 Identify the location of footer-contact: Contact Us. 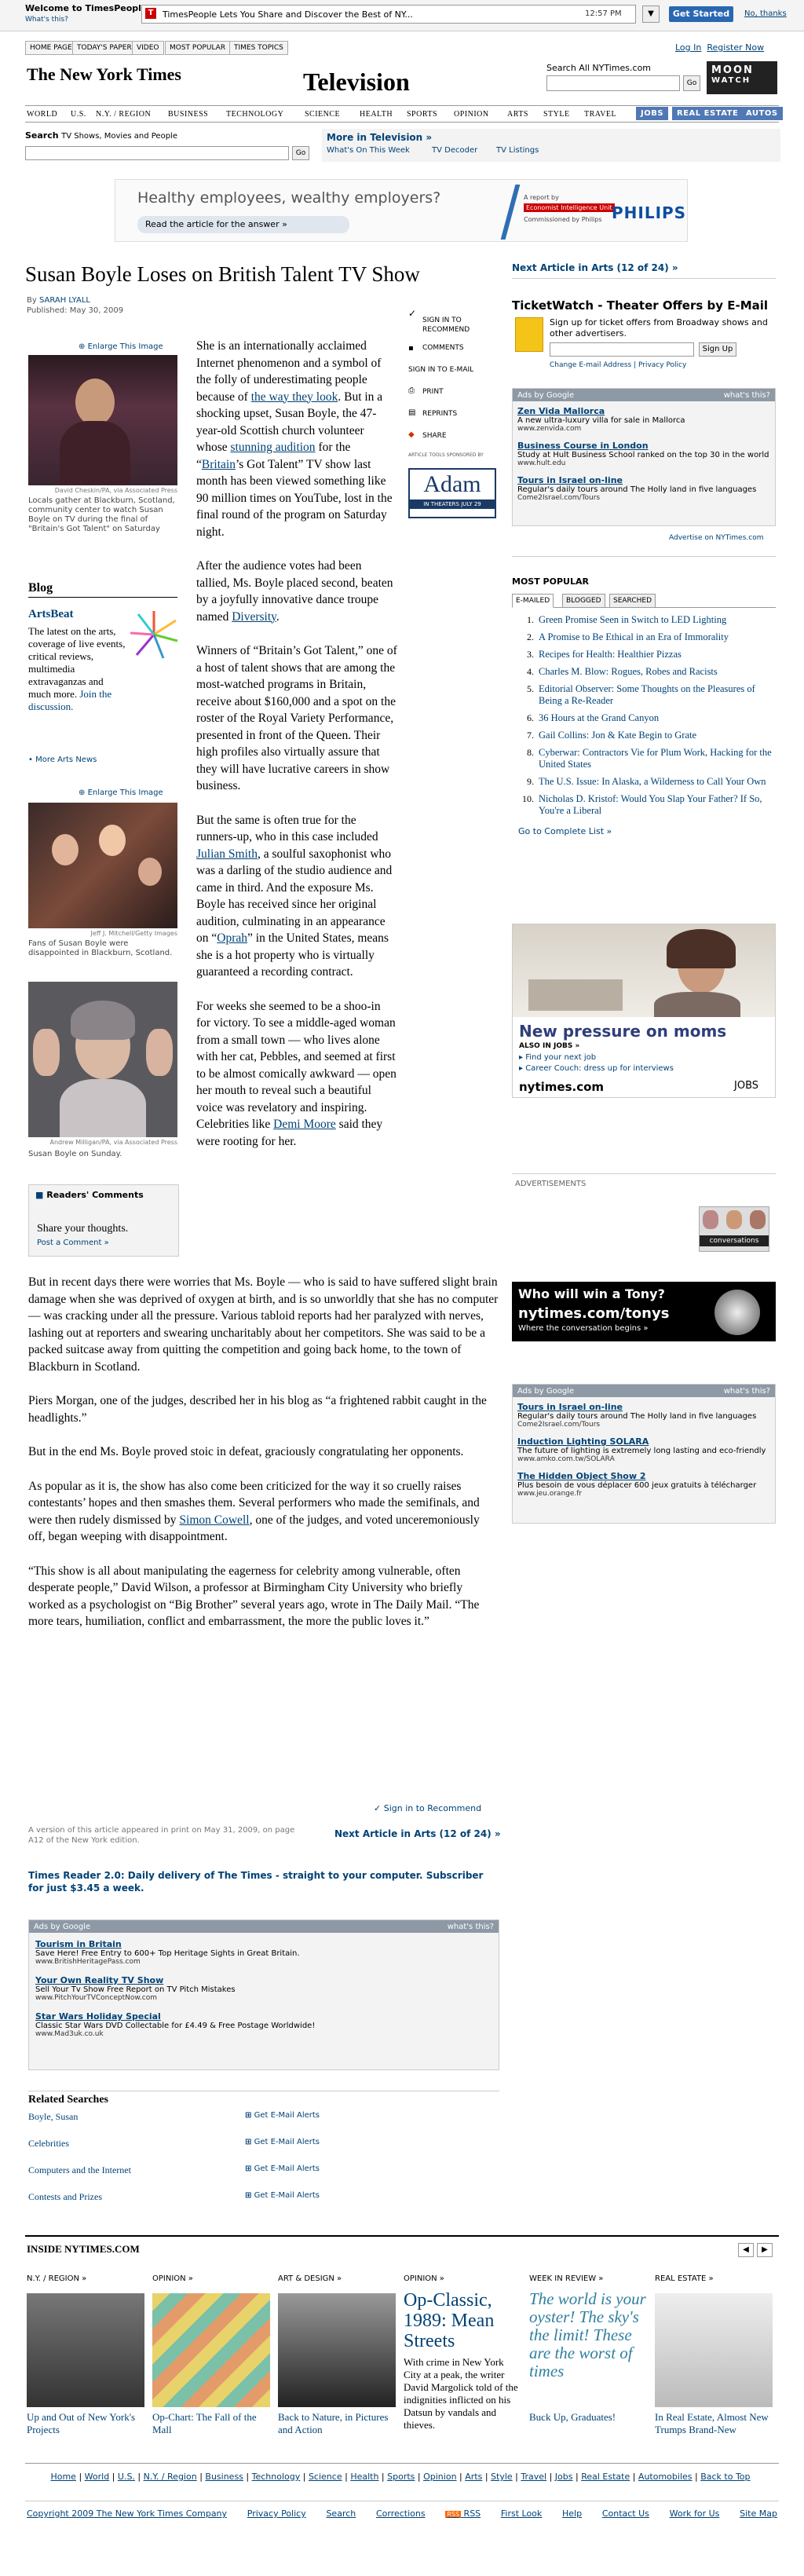
(625, 2514).